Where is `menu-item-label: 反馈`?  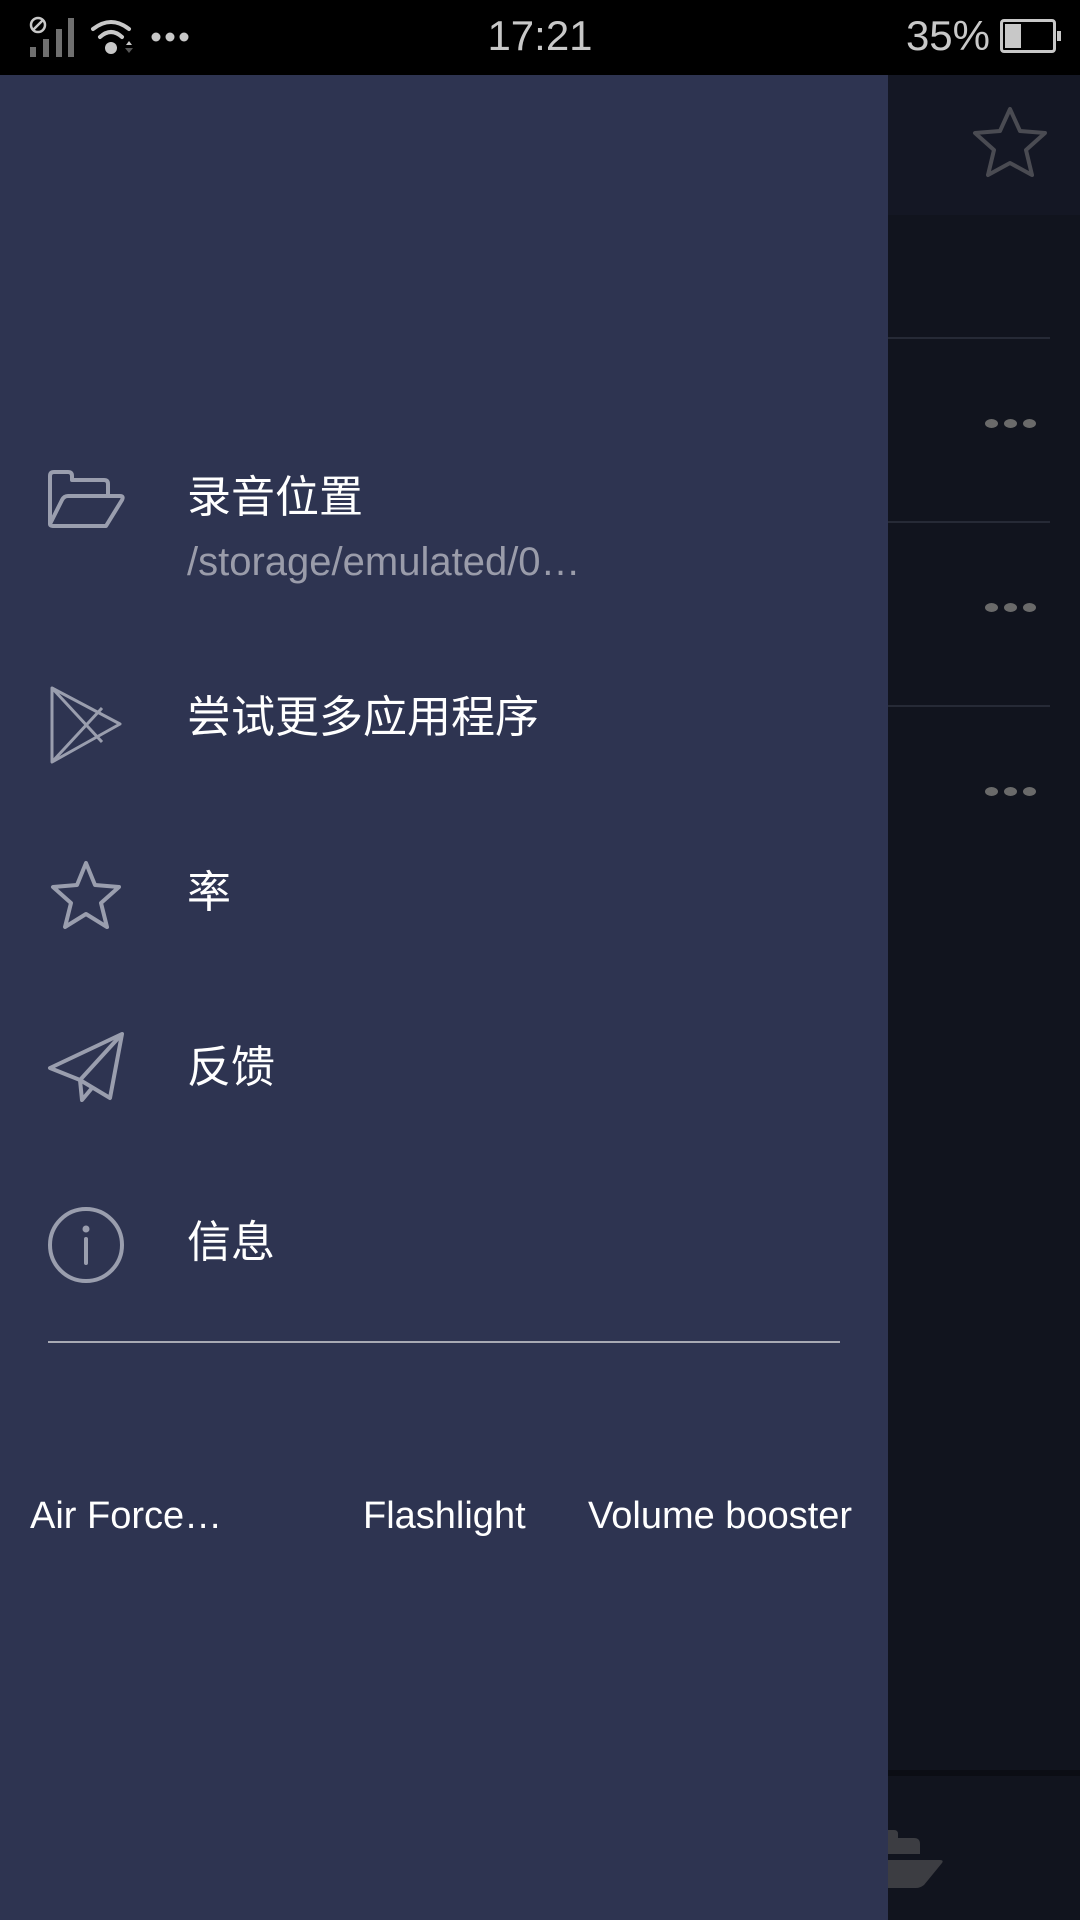 menu-item-label: 反馈 is located at coordinates (231, 1067).